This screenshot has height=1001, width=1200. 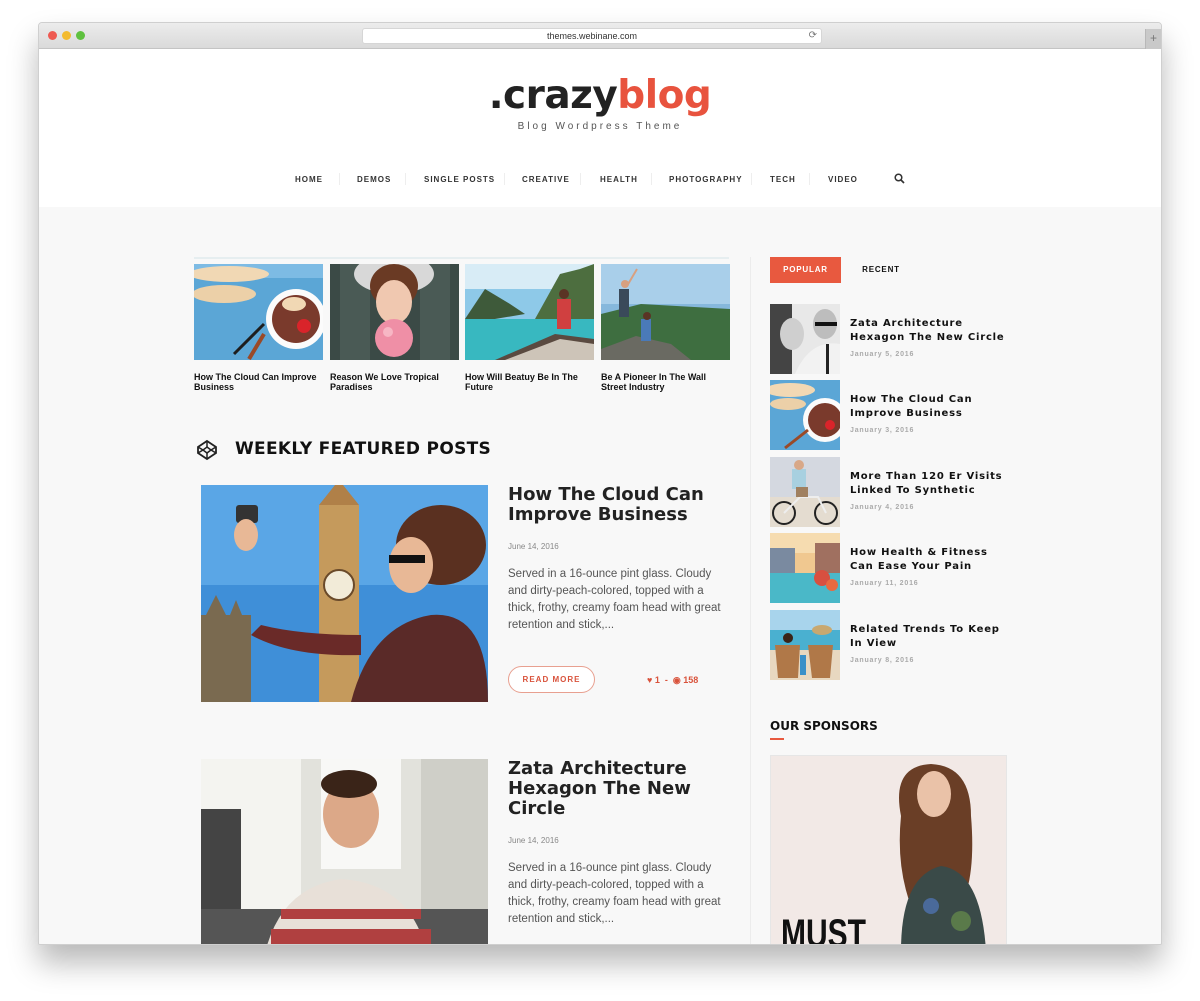 I want to click on nav-creative: CREATIVE, so click(x=546, y=179).